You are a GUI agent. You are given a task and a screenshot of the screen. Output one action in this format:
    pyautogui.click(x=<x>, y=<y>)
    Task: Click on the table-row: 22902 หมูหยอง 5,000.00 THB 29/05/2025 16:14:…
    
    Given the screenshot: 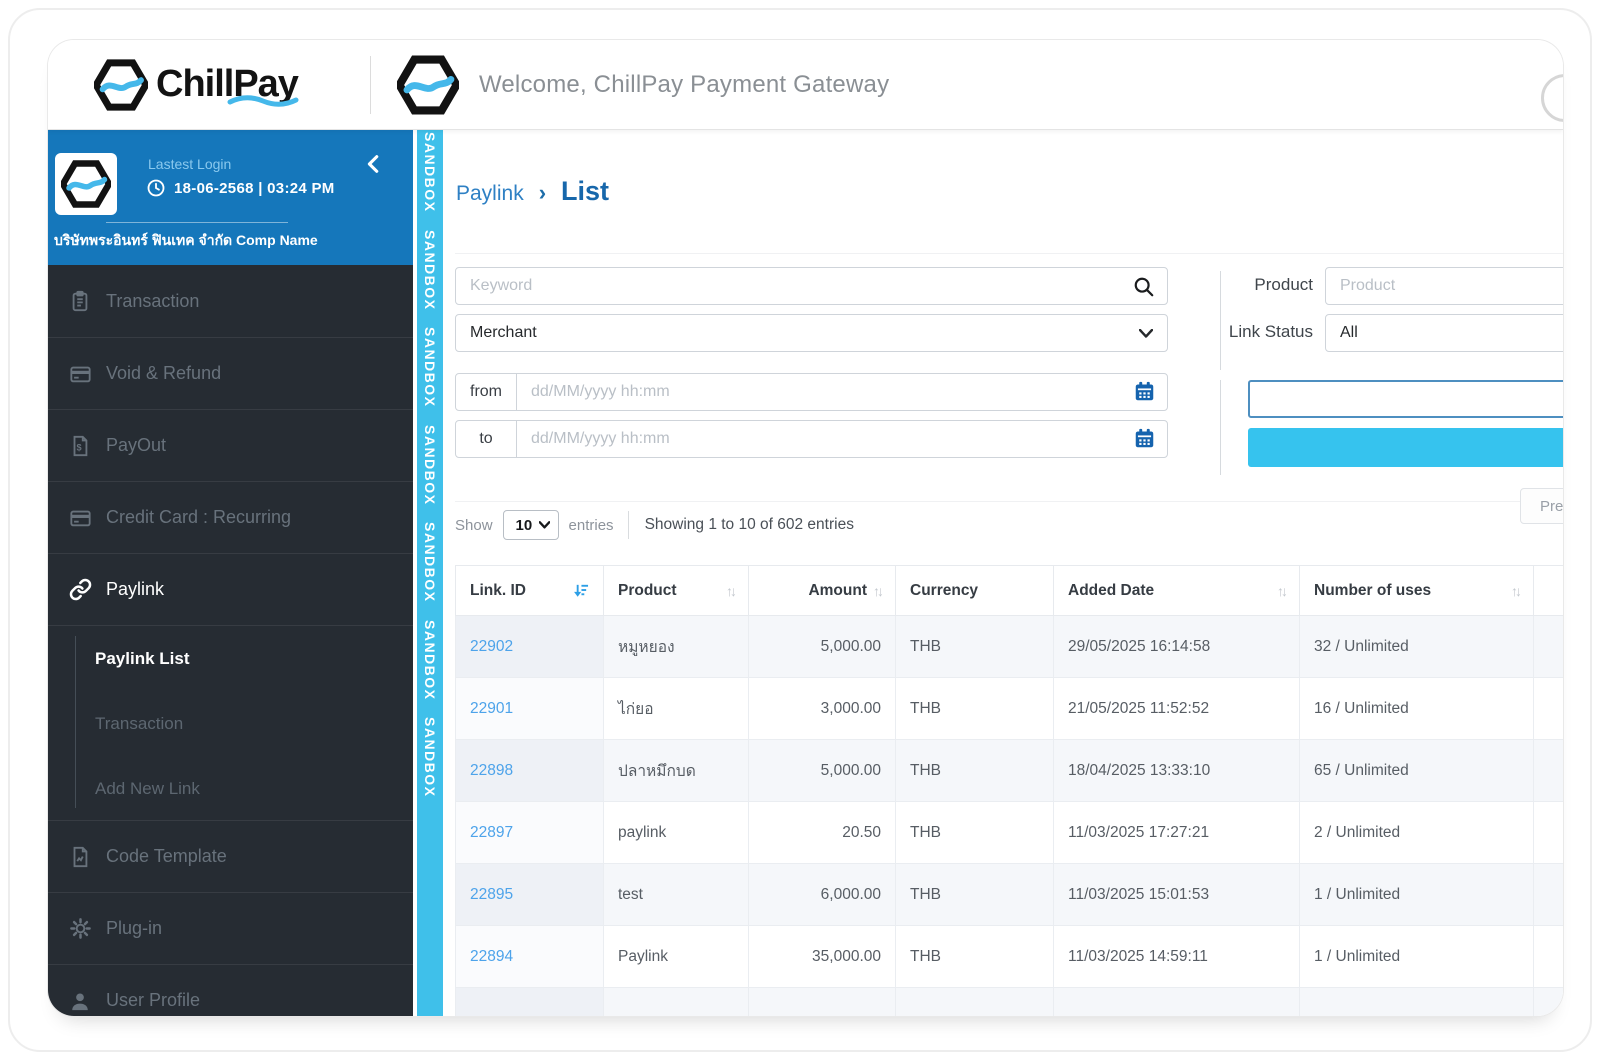 What is the action you would take?
    pyautogui.click(x=1009, y=646)
    